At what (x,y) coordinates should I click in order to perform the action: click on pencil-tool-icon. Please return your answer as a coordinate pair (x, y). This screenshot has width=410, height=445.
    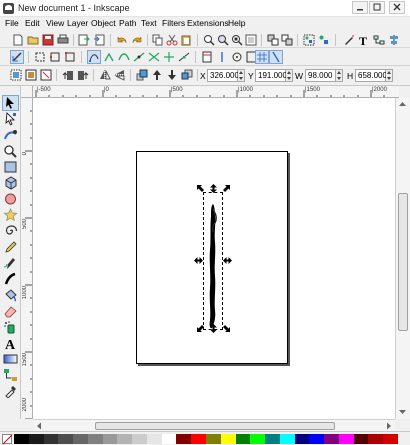
    Looking at the image, I should click on (10, 247).